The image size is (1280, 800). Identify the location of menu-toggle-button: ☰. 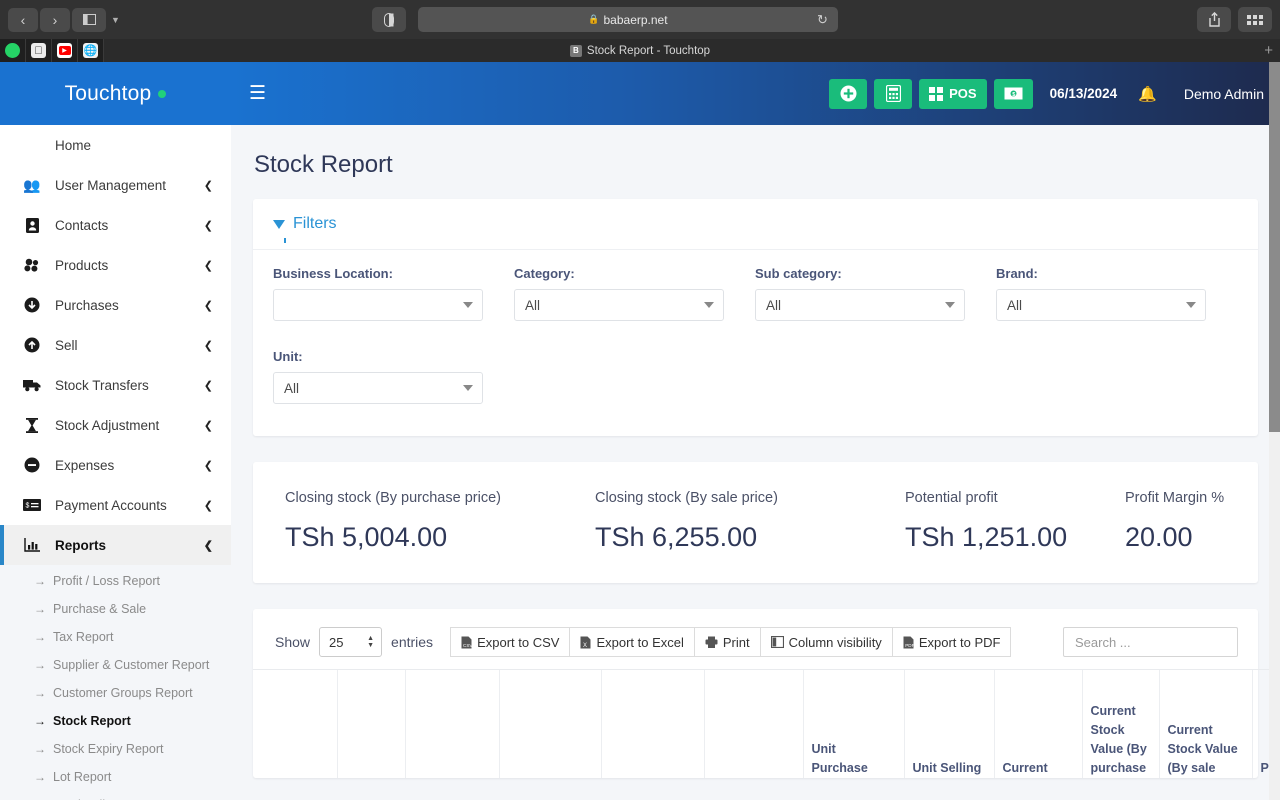
(257, 93).